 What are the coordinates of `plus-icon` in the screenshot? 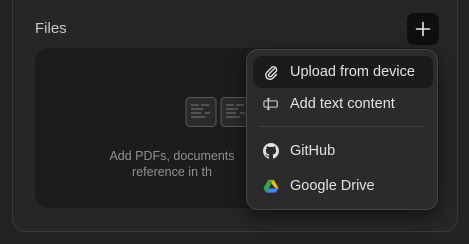 It's located at (423, 29).